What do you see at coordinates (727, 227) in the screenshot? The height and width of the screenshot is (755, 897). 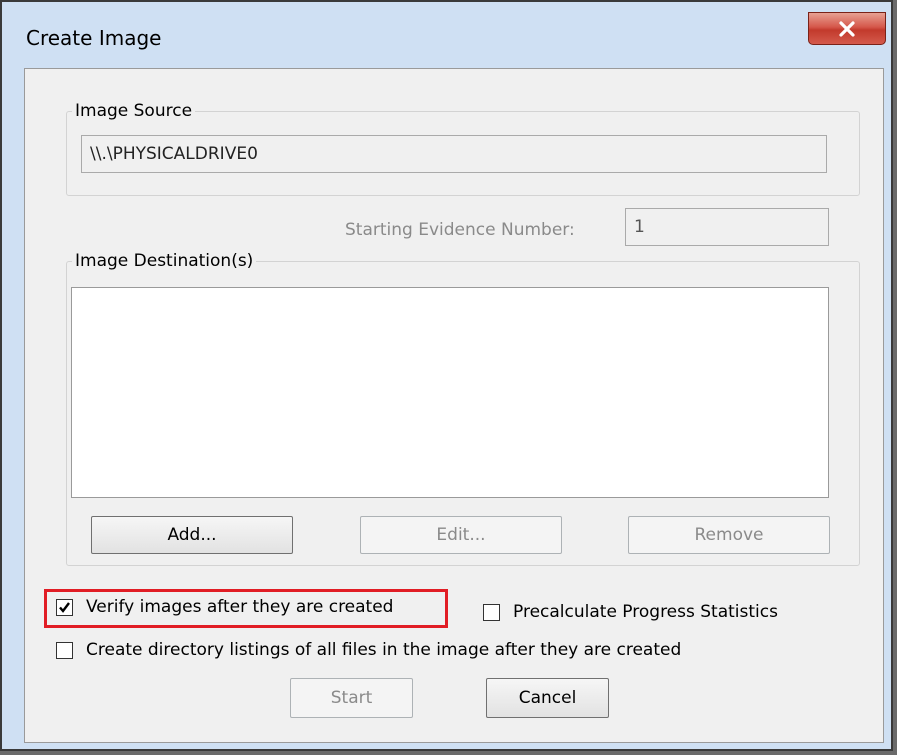 I see `starting-evidence-number-field: 1` at bounding box center [727, 227].